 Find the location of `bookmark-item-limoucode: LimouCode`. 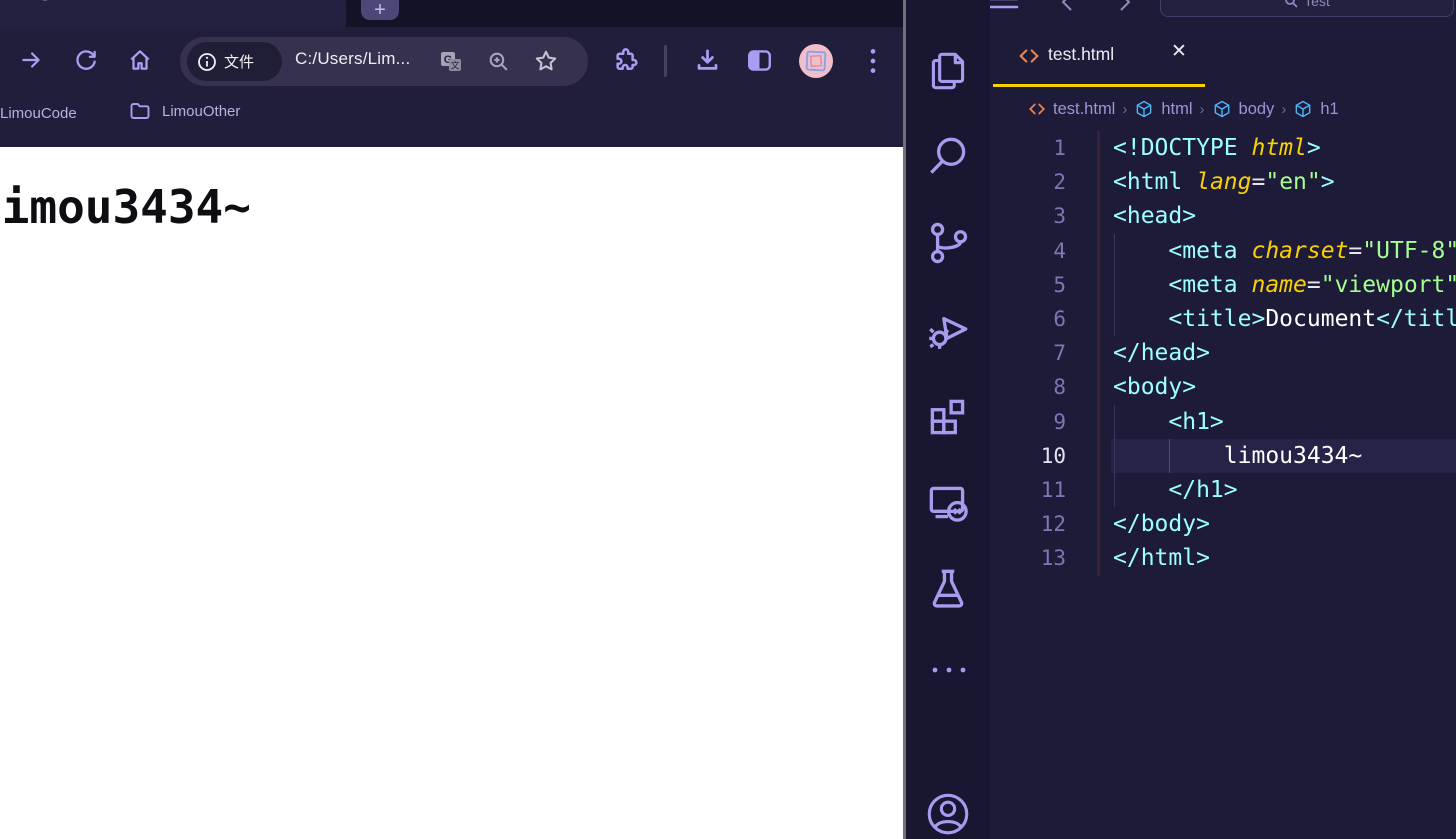

bookmark-item-limoucode: LimouCode is located at coordinates (38, 114).